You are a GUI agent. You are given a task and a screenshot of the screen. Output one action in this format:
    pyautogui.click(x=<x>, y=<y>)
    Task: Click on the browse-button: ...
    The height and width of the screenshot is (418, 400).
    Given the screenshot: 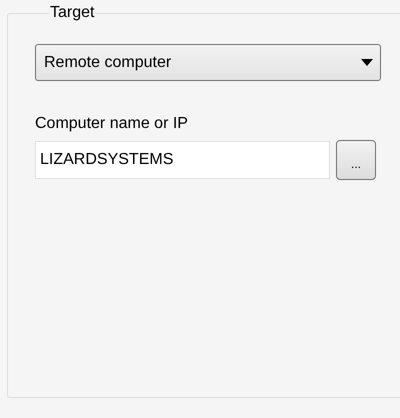 What is the action you would take?
    pyautogui.click(x=356, y=160)
    